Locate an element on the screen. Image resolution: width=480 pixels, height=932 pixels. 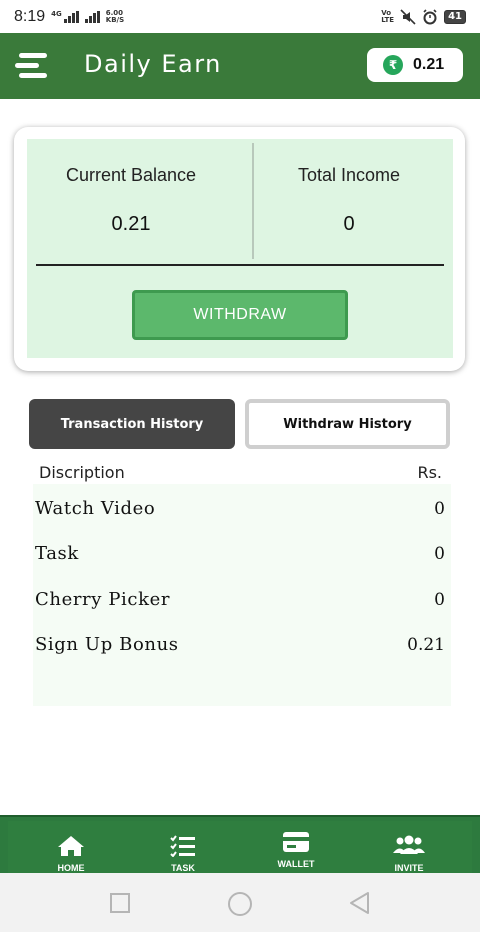
status-right: Vo LTE 41 is located at coordinates (423, 16).